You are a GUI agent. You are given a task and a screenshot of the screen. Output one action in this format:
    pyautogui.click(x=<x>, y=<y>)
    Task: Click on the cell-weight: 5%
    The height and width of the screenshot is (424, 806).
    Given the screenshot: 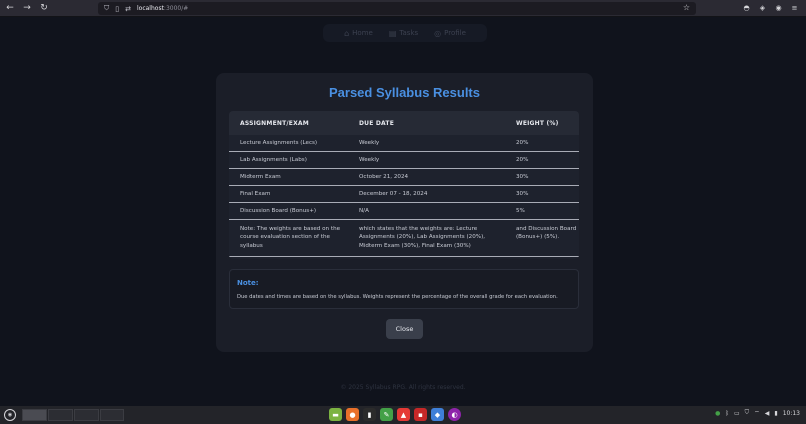 What is the action you would take?
    pyautogui.click(x=520, y=210)
    